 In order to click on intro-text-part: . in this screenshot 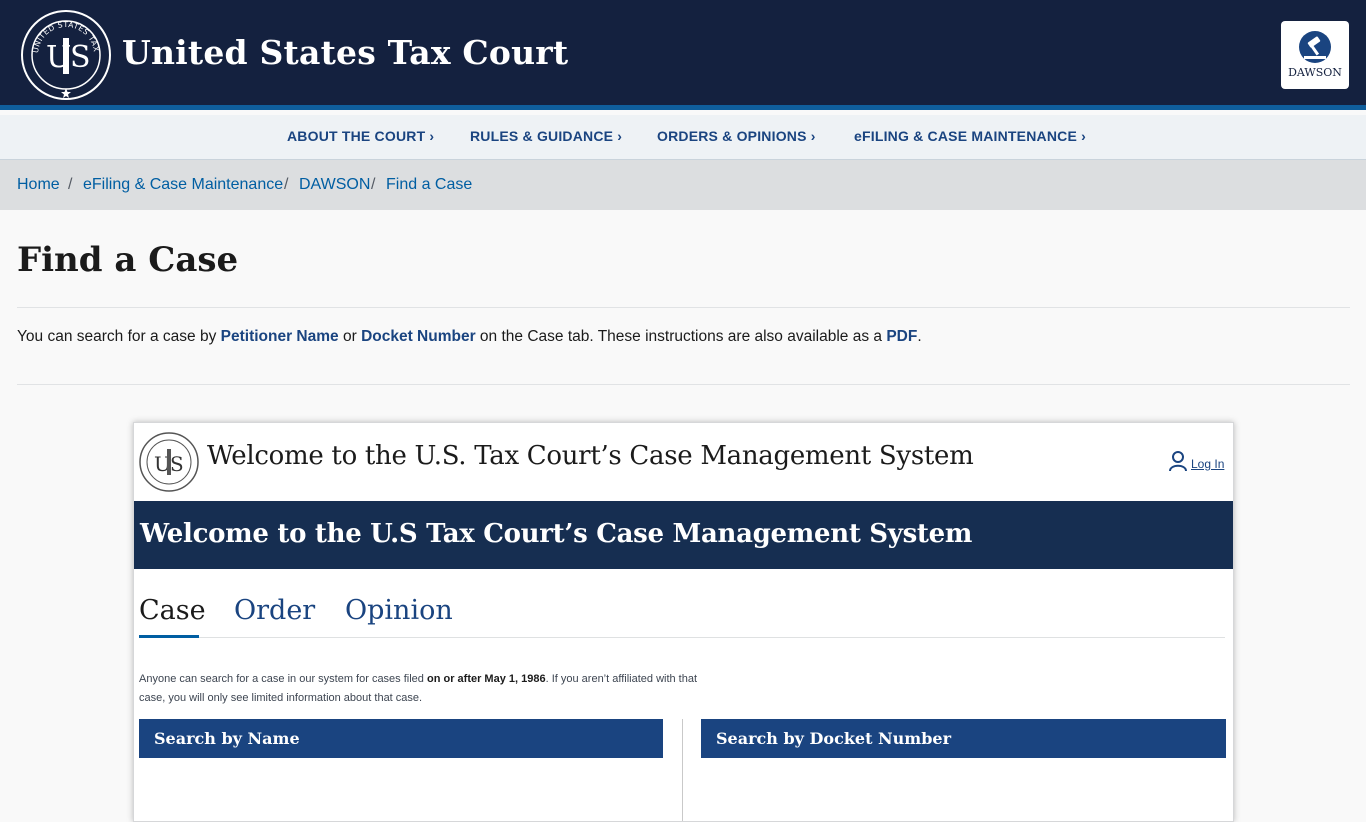, I will do `click(919, 336)`.